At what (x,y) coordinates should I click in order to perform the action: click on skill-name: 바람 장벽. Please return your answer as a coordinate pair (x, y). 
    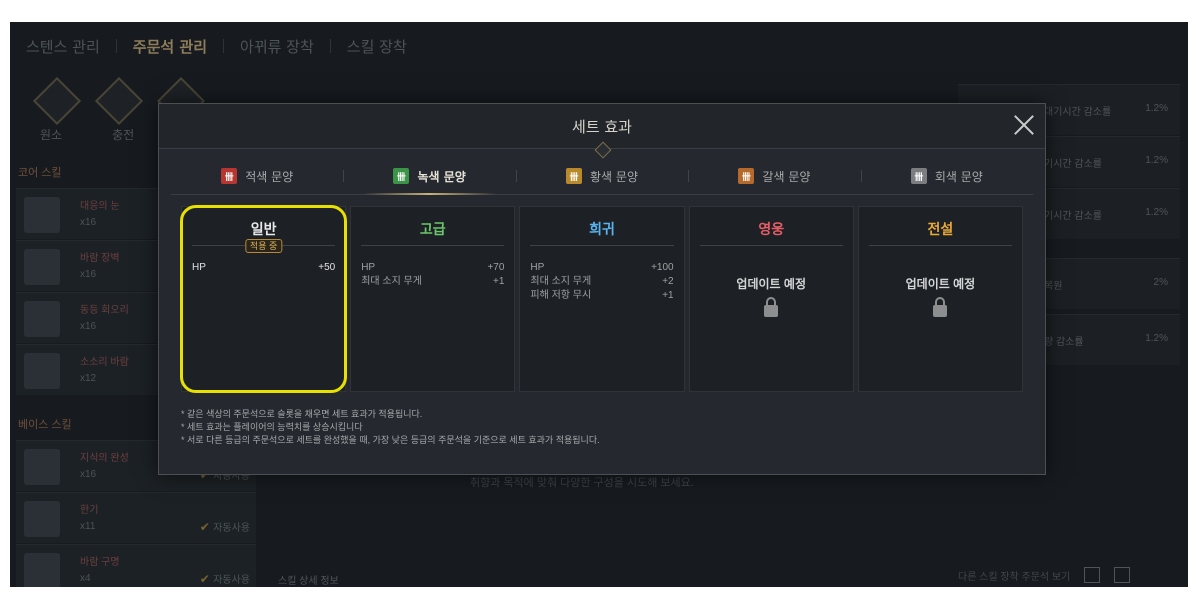
    Looking at the image, I should click on (100, 258).